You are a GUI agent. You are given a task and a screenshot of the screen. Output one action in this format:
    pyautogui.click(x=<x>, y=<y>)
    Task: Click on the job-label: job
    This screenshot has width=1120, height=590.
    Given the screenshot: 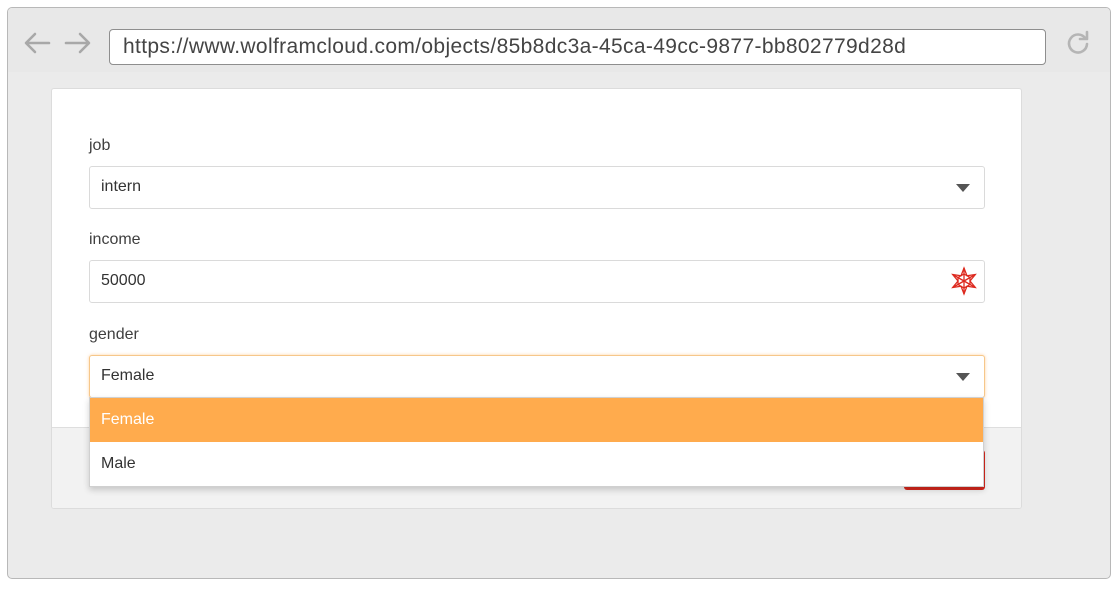 What is the action you would take?
    pyautogui.click(x=100, y=145)
    